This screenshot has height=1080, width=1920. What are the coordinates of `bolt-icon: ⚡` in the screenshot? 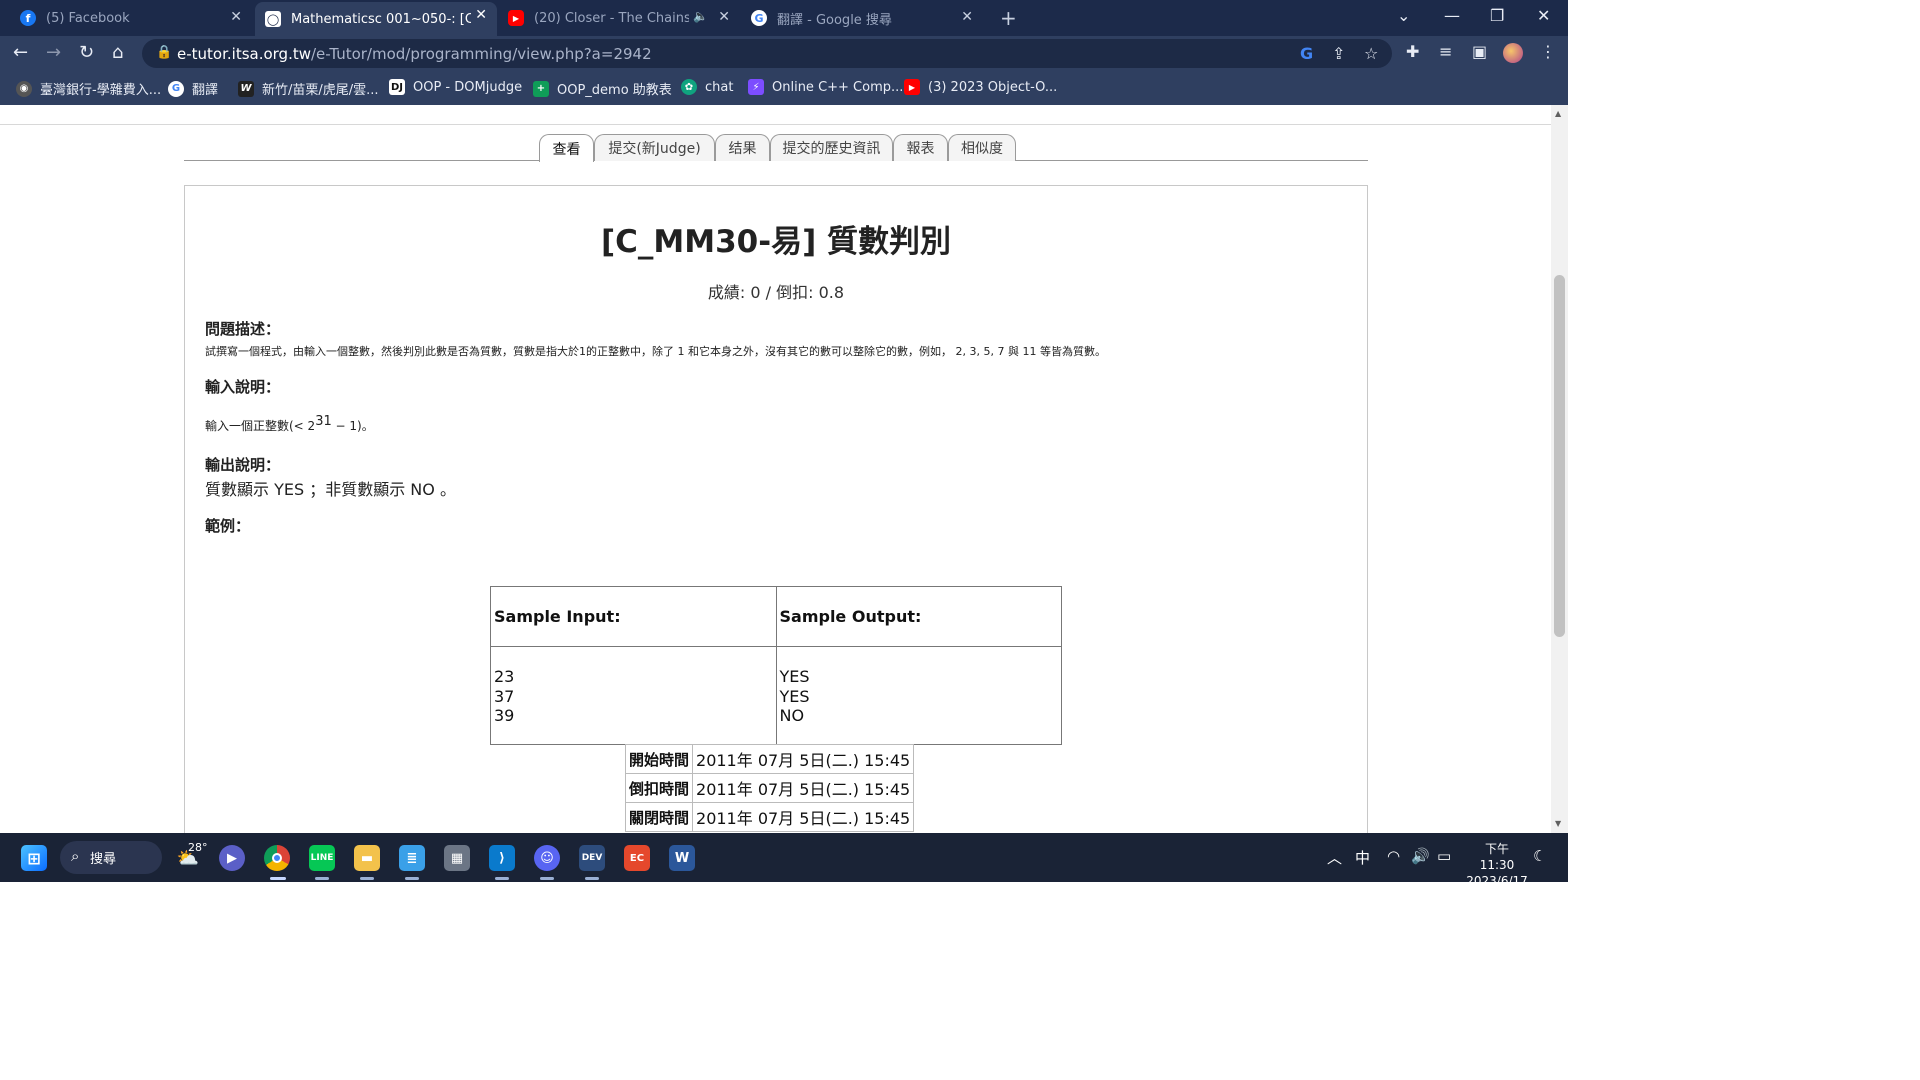 It's located at (756, 87).